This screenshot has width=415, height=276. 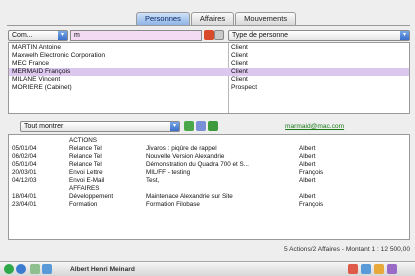 What do you see at coordinates (213, 126) in the screenshot?
I see `document-icon` at bounding box center [213, 126].